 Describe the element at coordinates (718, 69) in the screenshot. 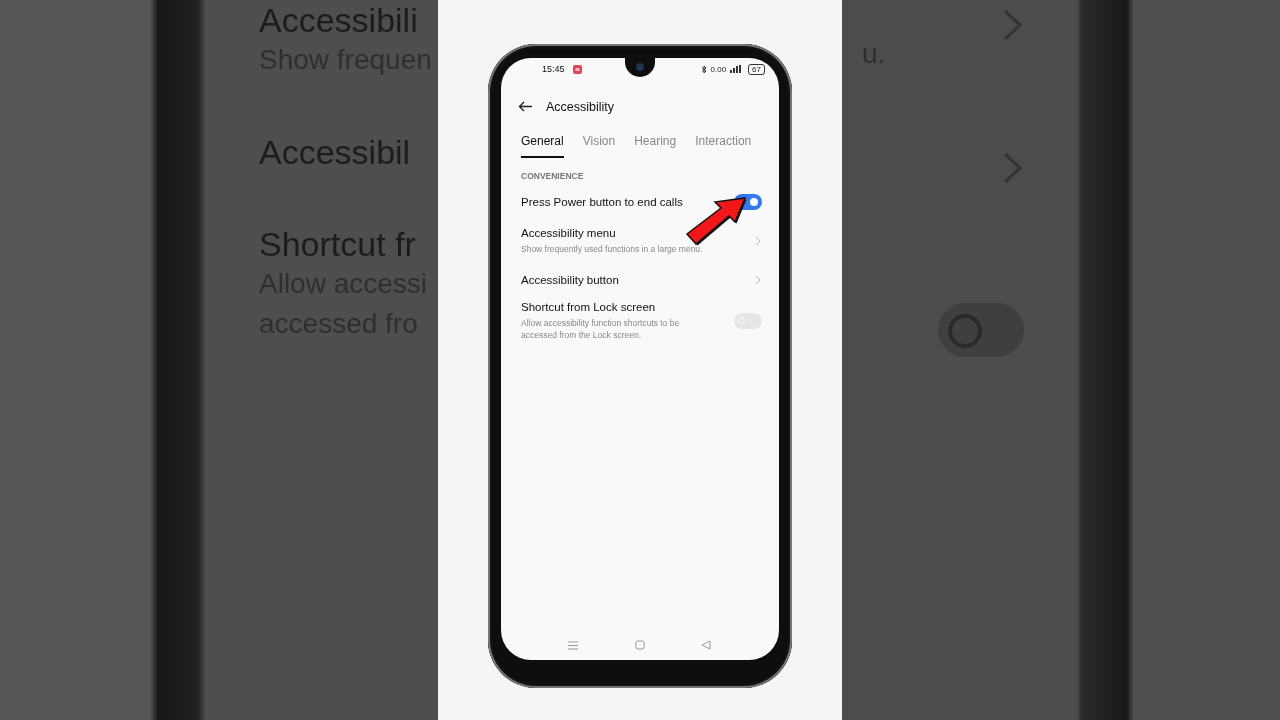

I see `network-speed: 0.00` at that location.